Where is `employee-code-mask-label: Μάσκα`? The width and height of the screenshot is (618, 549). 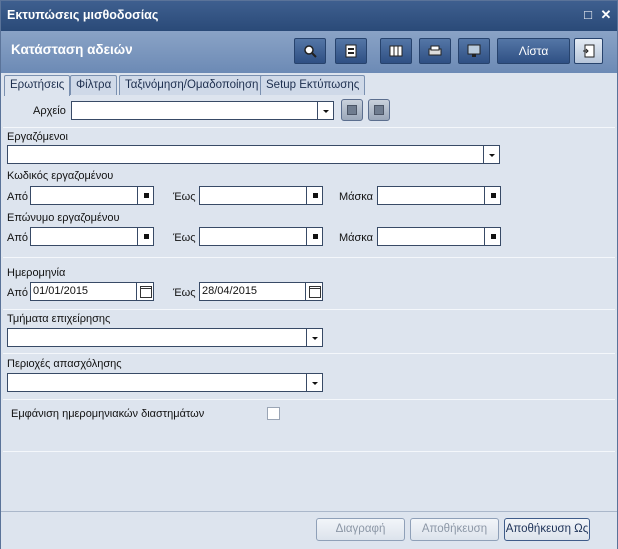
employee-code-mask-label: Μάσκα is located at coordinates (356, 197).